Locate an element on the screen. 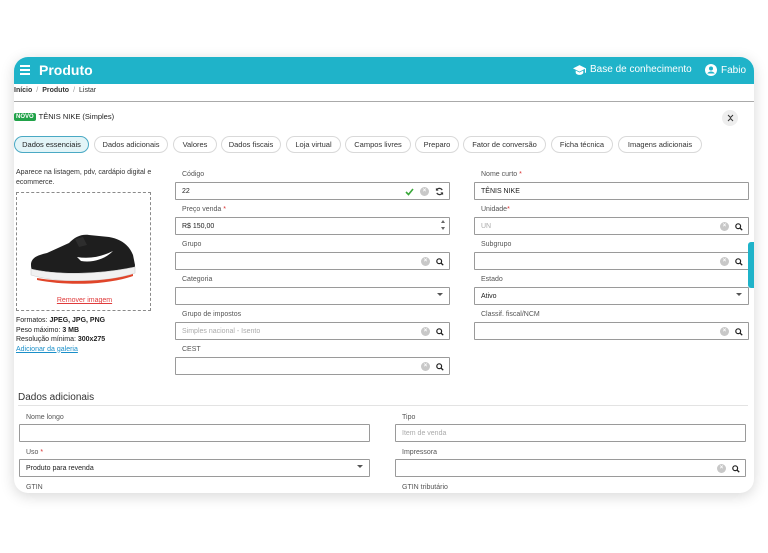  tab-loja-virtual: Loja virtual is located at coordinates (313, 144).